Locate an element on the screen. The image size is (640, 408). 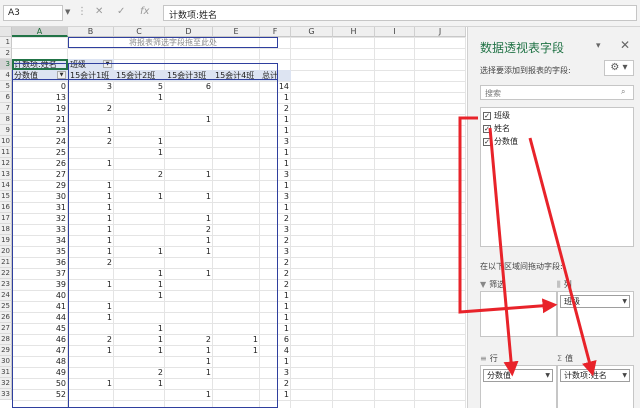
pivot-row-label: 36 is located at coordinates (40, 262).